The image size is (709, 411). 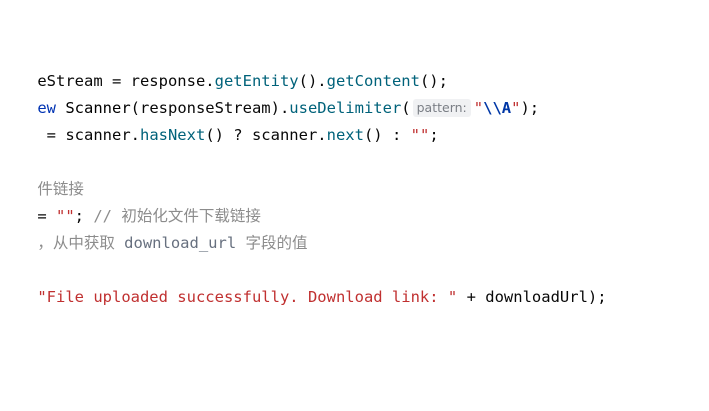 I want to click on token-plain: );, so click(x=530, y=108).